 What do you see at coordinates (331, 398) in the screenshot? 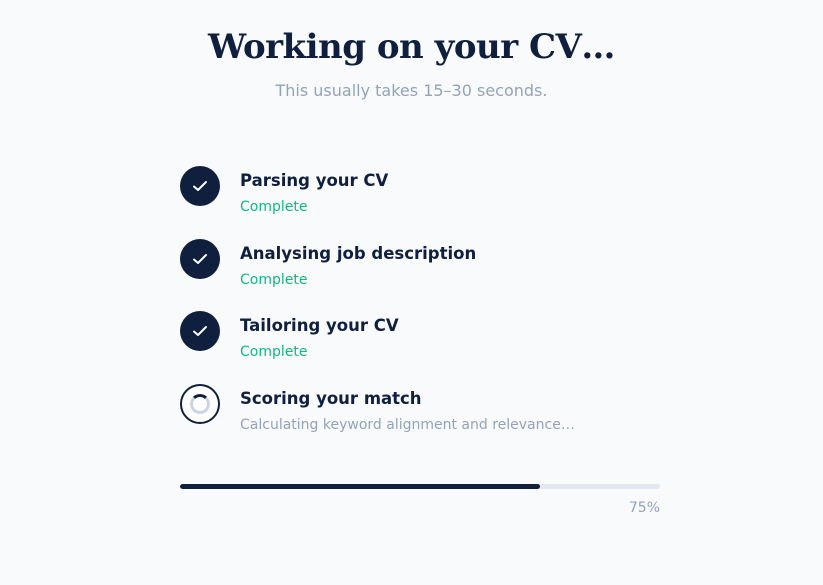
I see `step-title: Scoring your match` at bounding box center [331, 398].